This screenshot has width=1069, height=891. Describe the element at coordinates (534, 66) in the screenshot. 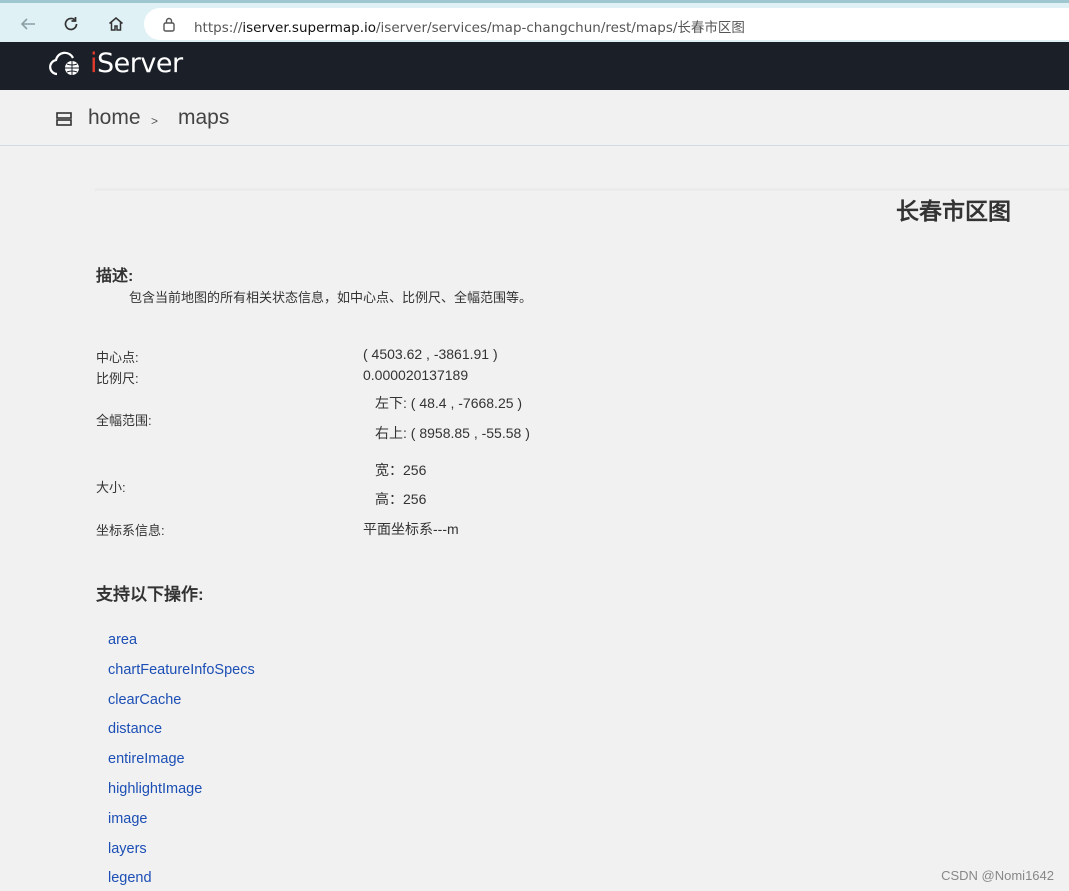

I see `top-navigation: iServer` at that location.